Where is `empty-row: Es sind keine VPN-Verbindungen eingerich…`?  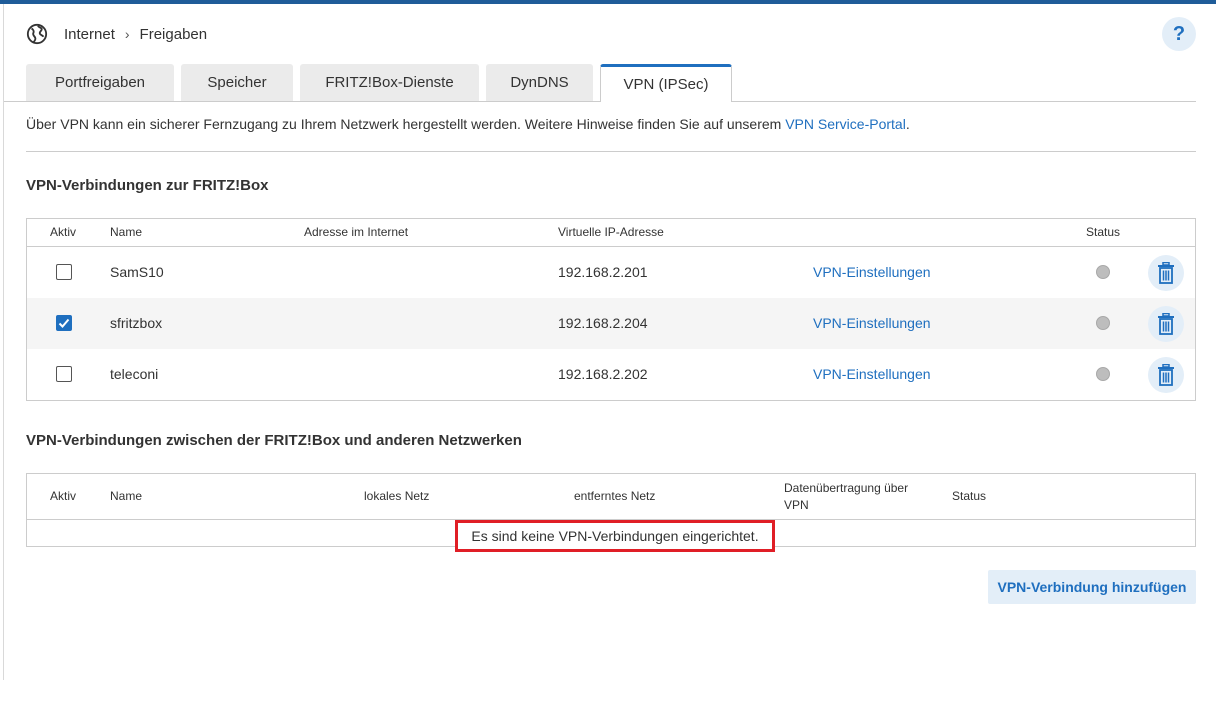
empty-row: Es sind keine VPN-Verbindungen eingerich… is located at coordinates (611, 536).